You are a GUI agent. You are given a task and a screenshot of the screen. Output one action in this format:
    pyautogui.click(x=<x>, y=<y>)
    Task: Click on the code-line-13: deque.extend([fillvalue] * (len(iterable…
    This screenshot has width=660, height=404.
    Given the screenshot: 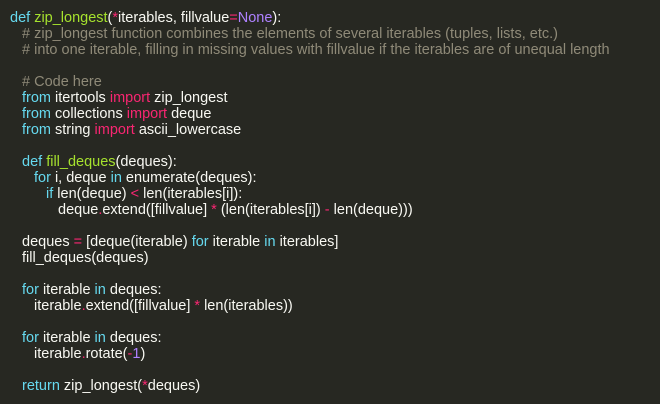 What is the action you would take?
    pyautogui.click(x=235, y=210)
    